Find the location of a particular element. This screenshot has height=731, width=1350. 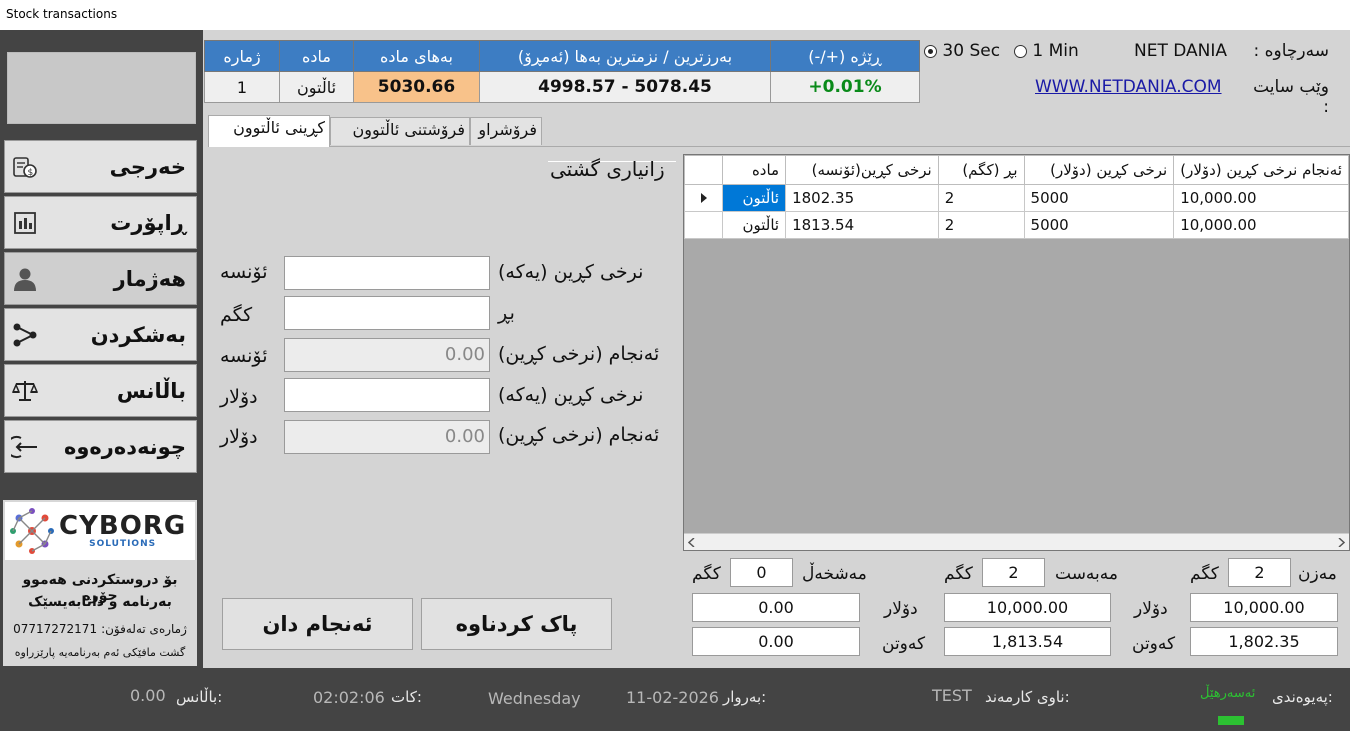

grid-col-price-dollar: نرخی کڕین (دۆلار) is located at coordinates (1099, 170).